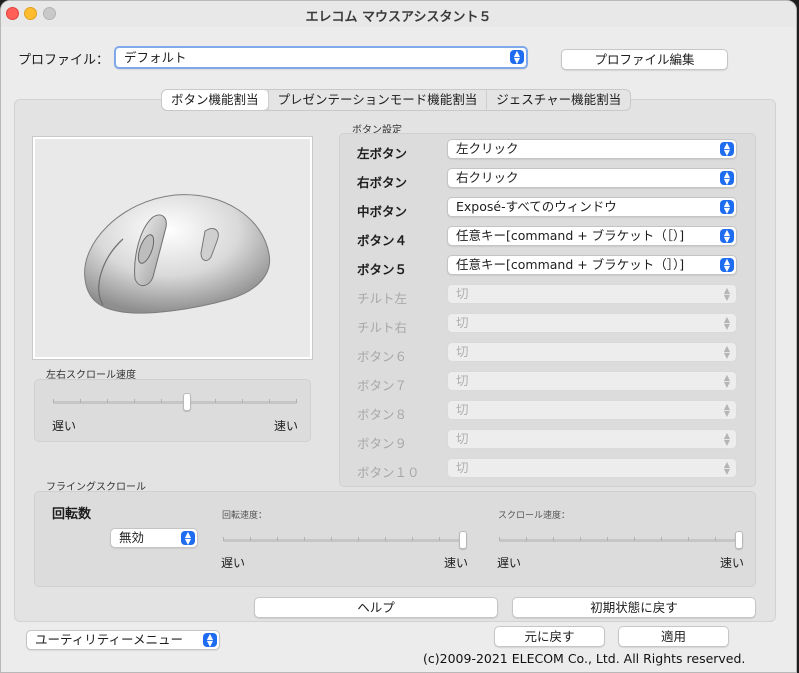 The image size is (799, 673). Describe the element at coordinates (382, 298) in the screenshot. I see `button-row-label: チルト左` at that location.